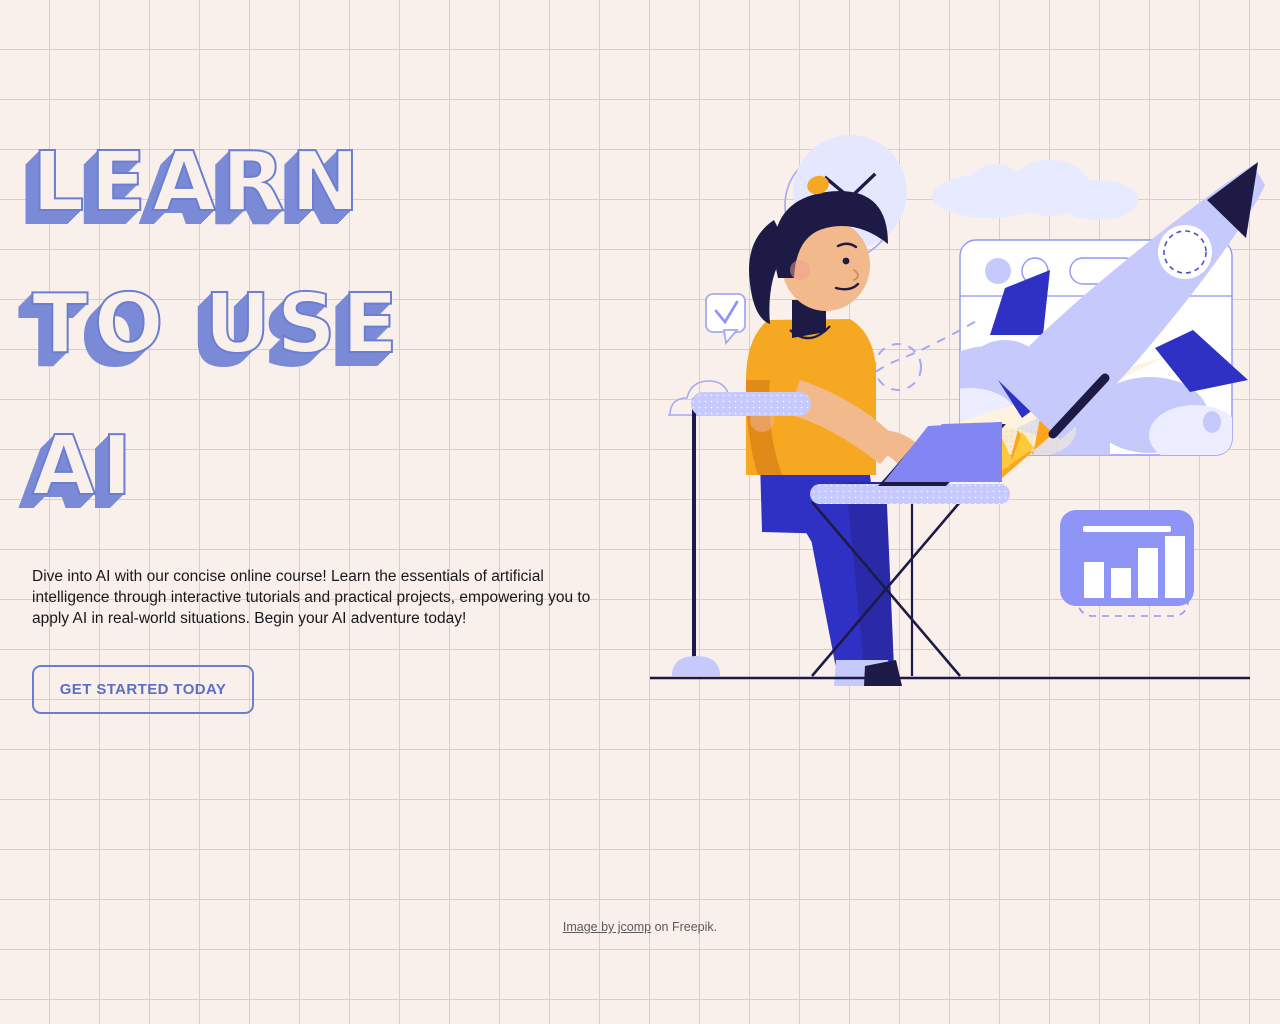  Describe the element at coordinates (143, 689) in the screenshot. I see `get-started-button: GET STARTED TODAY` at that location.